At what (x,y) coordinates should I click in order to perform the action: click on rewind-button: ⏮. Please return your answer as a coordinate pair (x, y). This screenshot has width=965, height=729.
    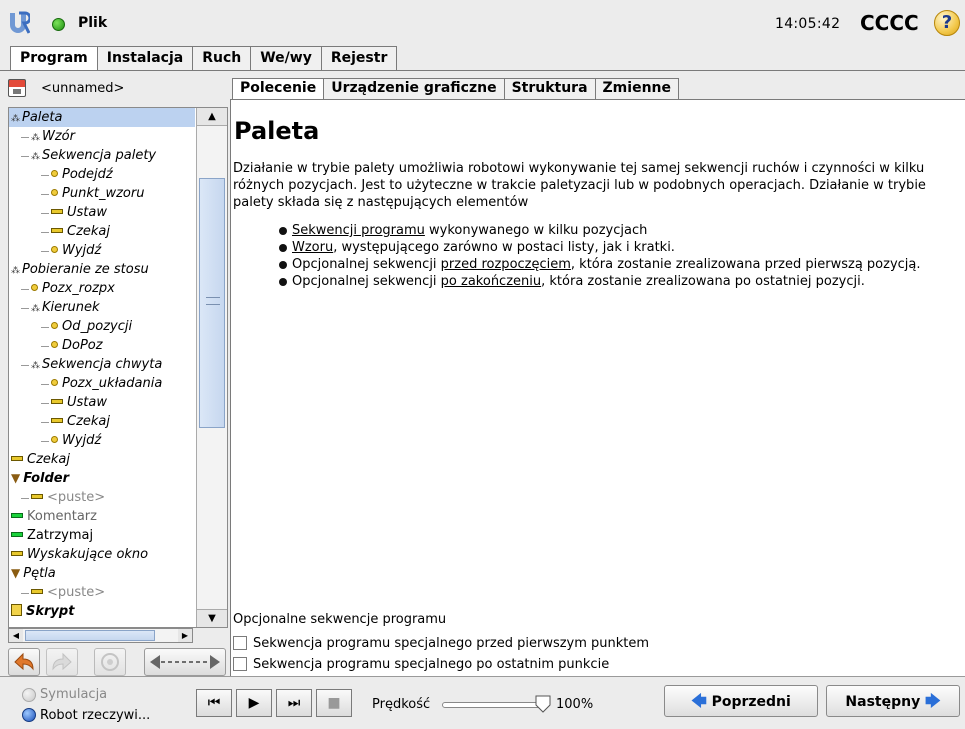
    Looking at the image, I should click on (214, 703).